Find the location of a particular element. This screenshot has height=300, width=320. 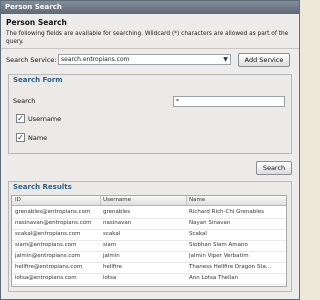

name-checkbox: ✓ is located at coordinates (20, 137).